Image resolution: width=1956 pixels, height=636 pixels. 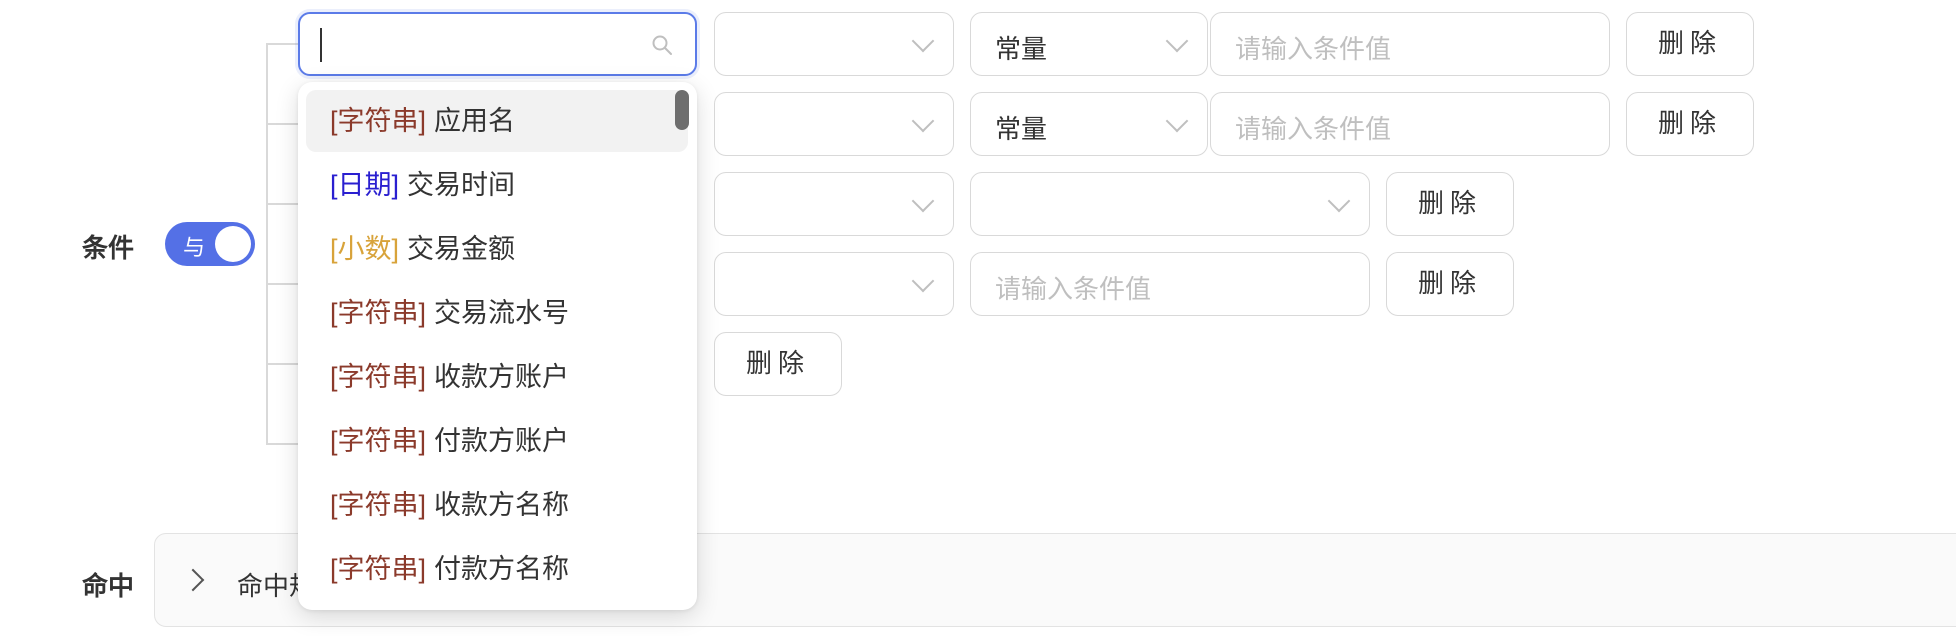 I want to click on dropdown-option: [日期] 交易时间, so click(x=497, y=185).